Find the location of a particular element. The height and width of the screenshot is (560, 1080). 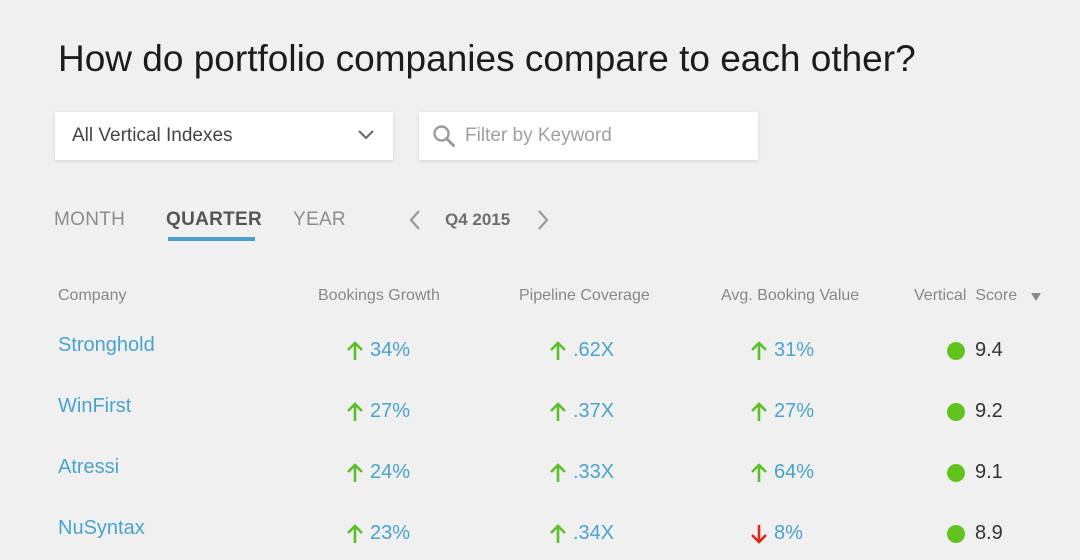

pipeline-coverage-cell: .62X is located at coordinates (581, 350).